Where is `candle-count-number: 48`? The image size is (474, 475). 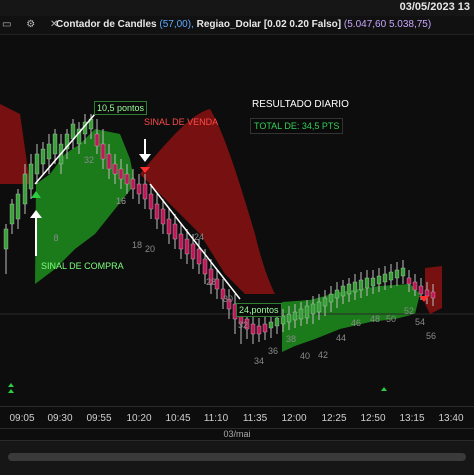 candle-count-number: 48 is located at coordinates (375, 319).